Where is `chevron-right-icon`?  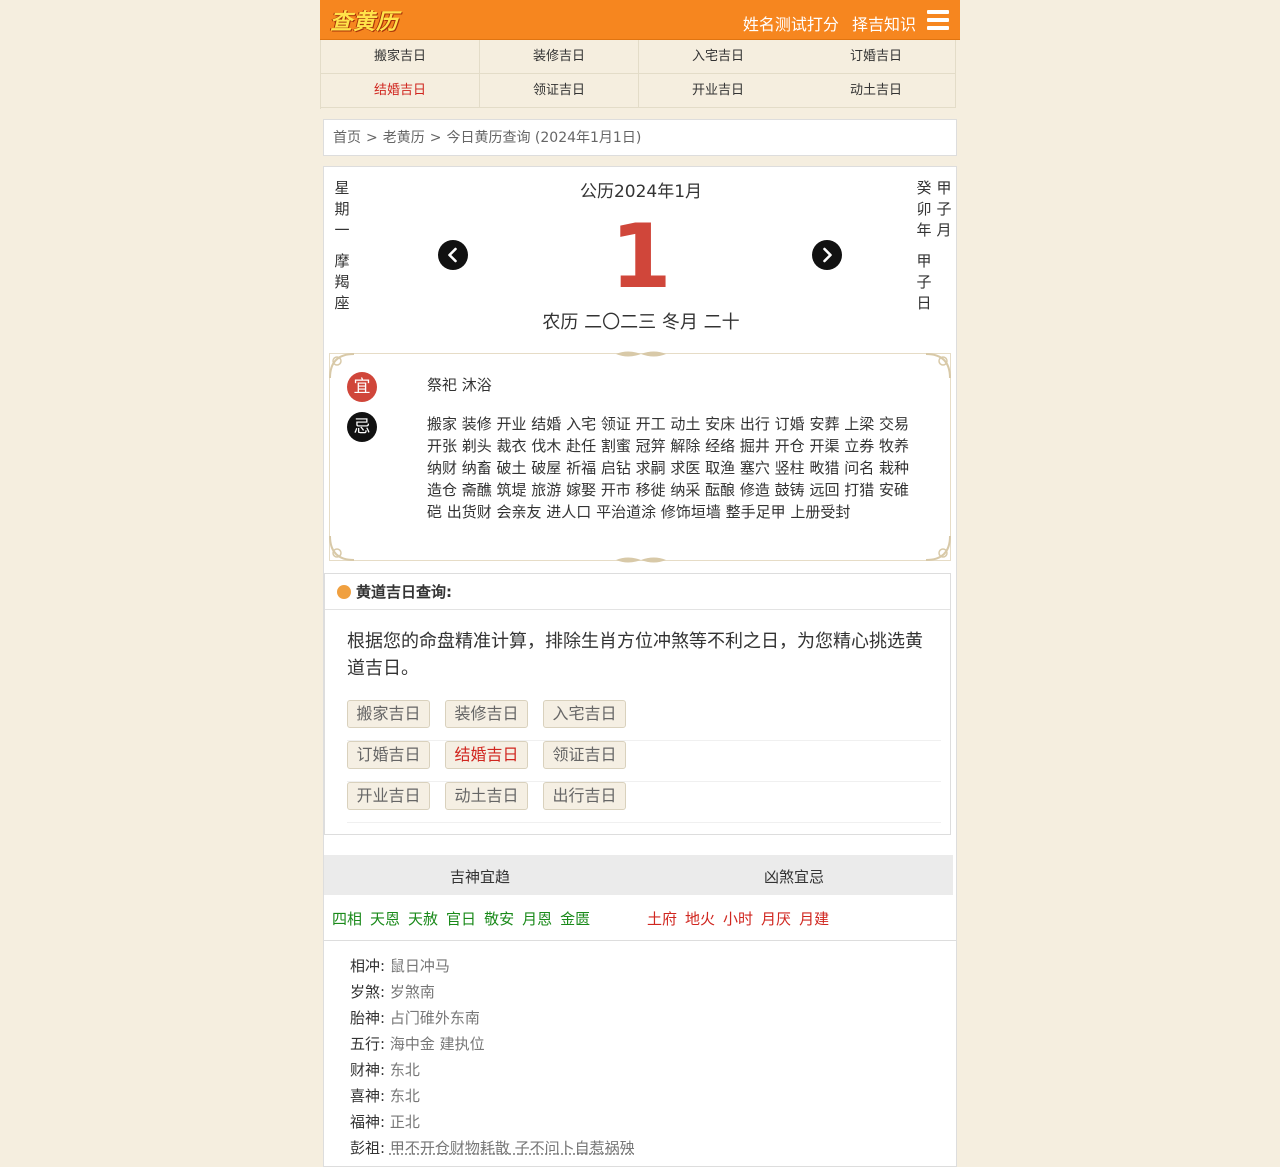
chevron-right-icon is located at coordinates (827, 255).